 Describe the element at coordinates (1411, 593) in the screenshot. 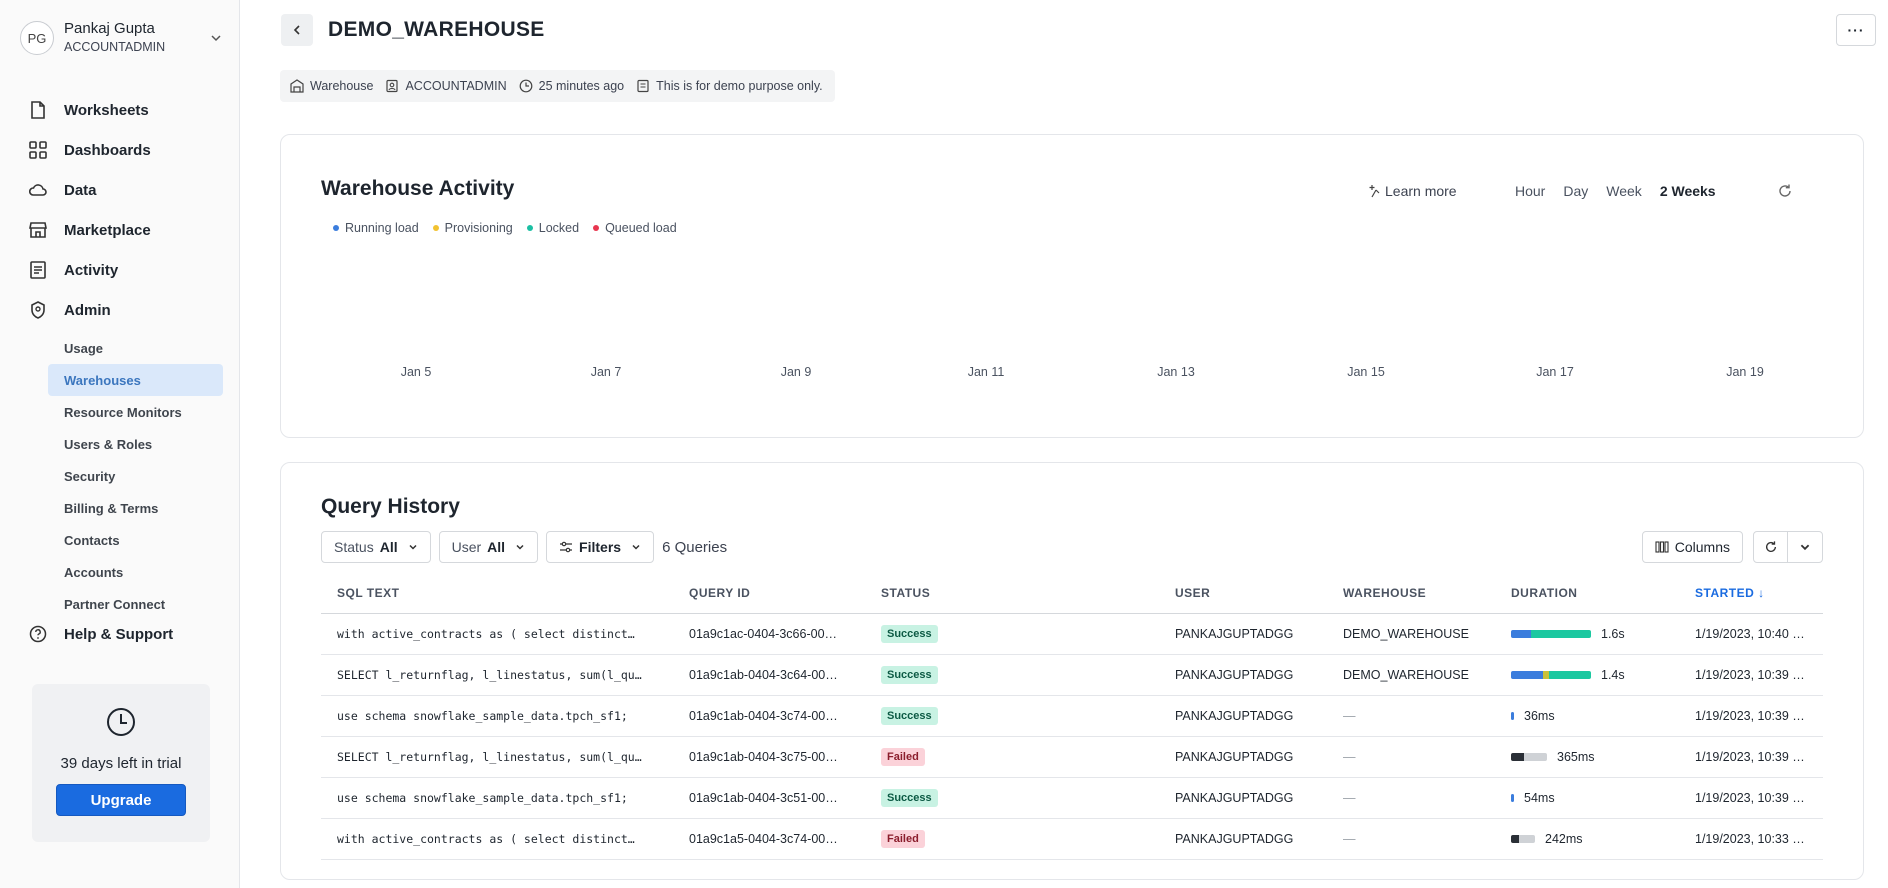

I see `col-warehouse: WAREHOUSE` at that location.